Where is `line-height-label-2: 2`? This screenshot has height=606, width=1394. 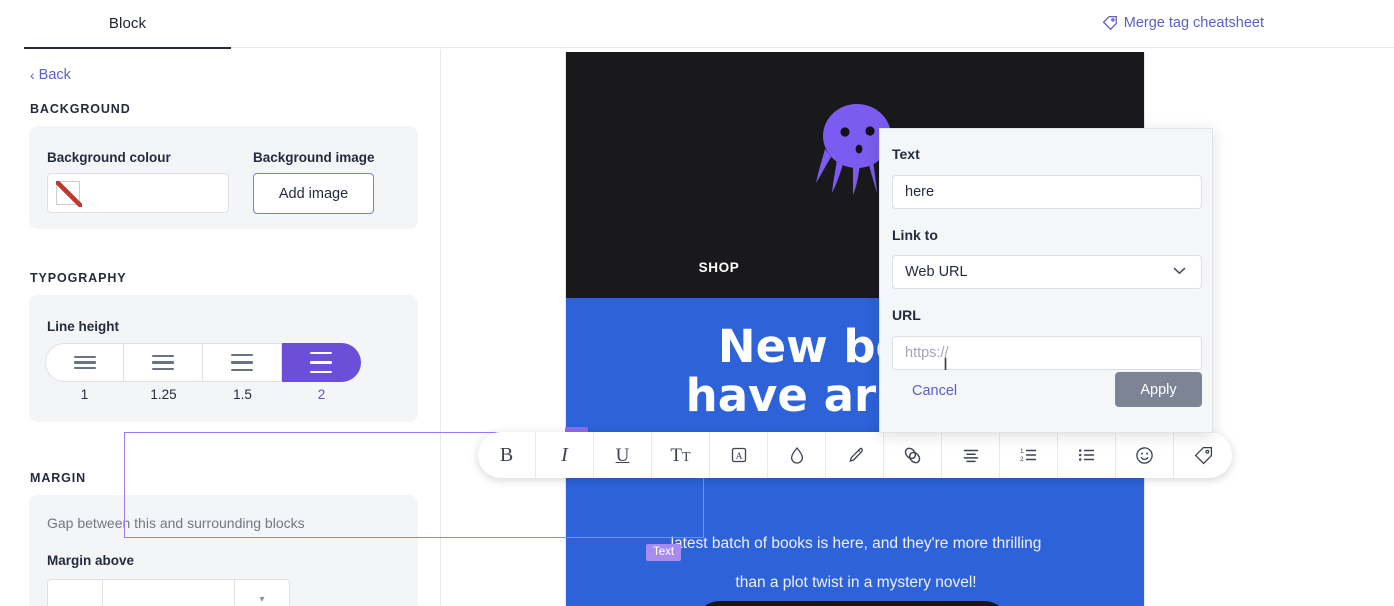
line-height-label-2: 2 is located at coordinates (321, 394).